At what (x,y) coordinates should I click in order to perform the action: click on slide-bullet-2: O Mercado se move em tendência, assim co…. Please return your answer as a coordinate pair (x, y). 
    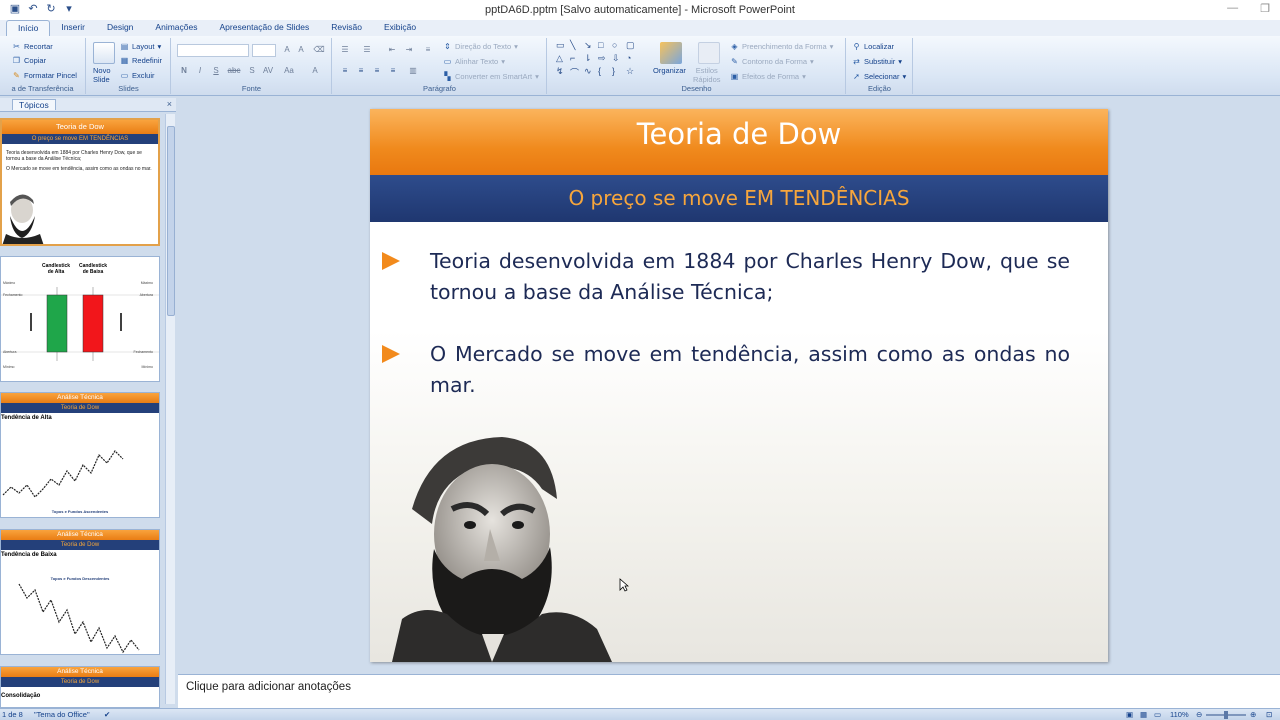
    Looking at the image, I should click on (750, 370).